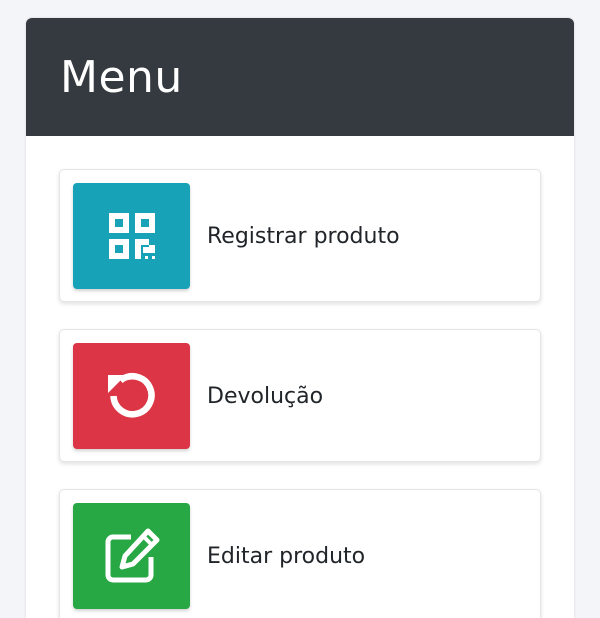 The image size is (600, 618). I want to click on qrcode-icon, so click(131, 236).